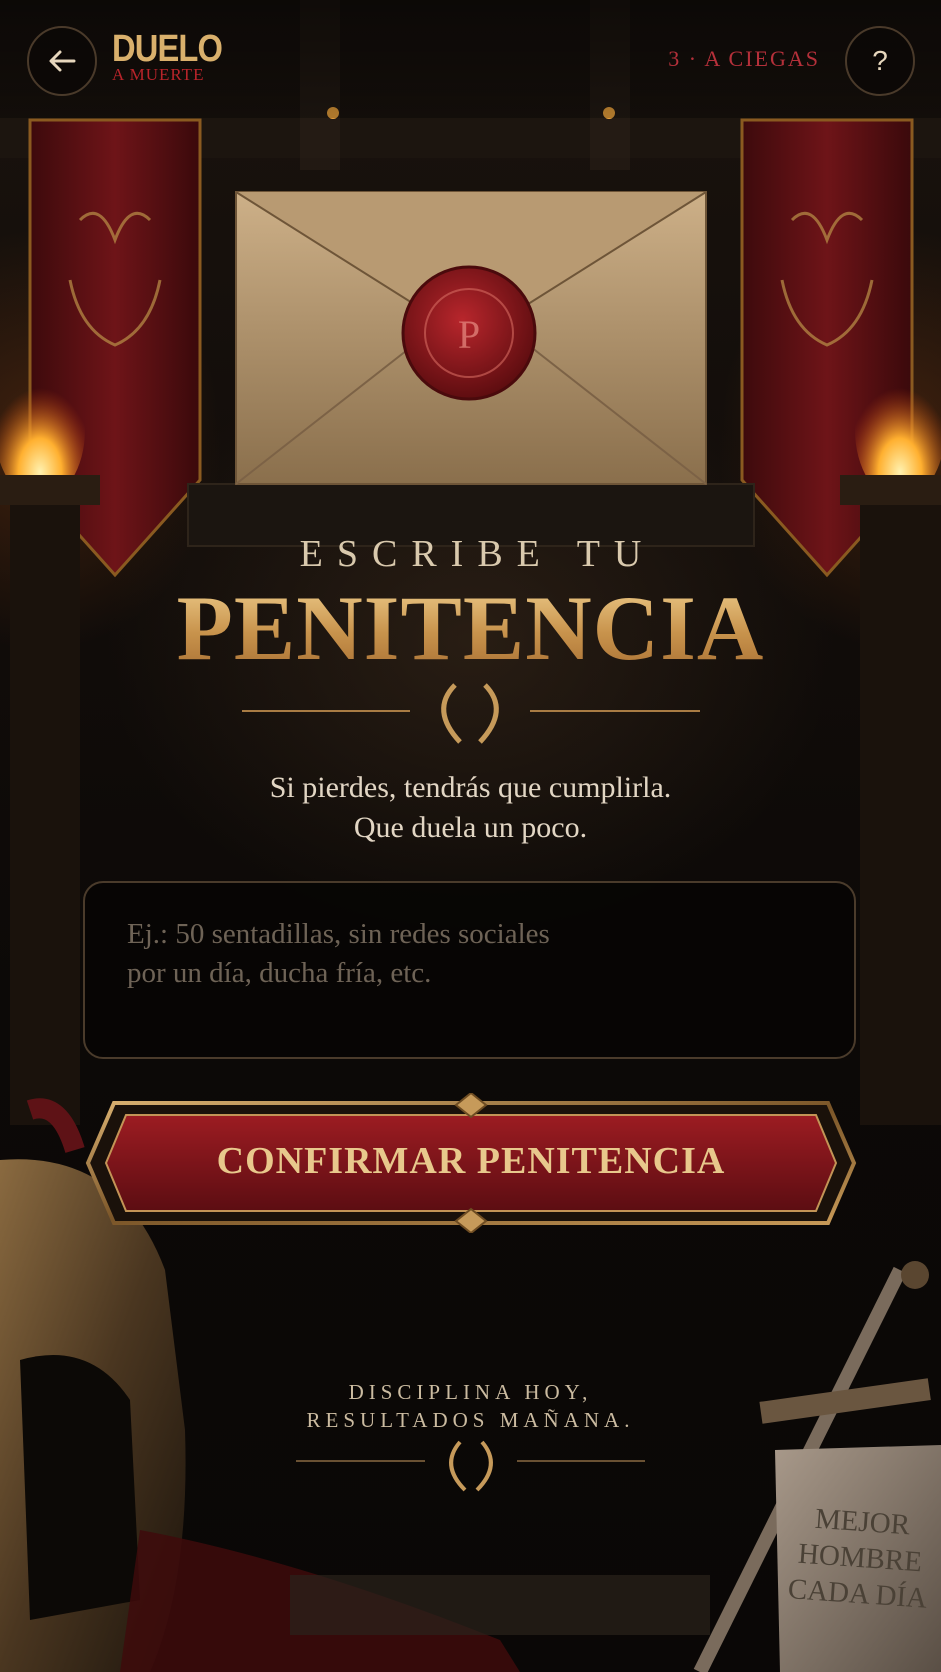 The height and width of the screenshot is (1672, 941). I want to click on instruction-line-2: Que duela un poco., so click(470, 827).